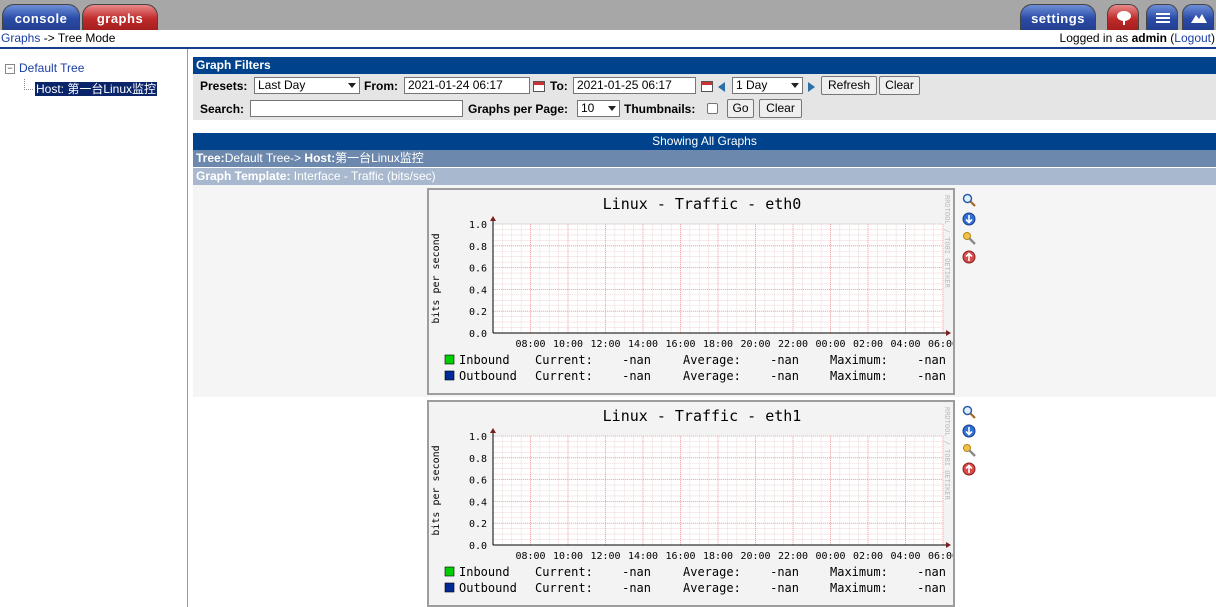 The width and height of the screenshot is (1216, 607). Describe the element at coordinates (704, 158) in the screenshot. I see `tree-path-row: Tree:Default Tree-> Host:第一台Linux监控` at that location.